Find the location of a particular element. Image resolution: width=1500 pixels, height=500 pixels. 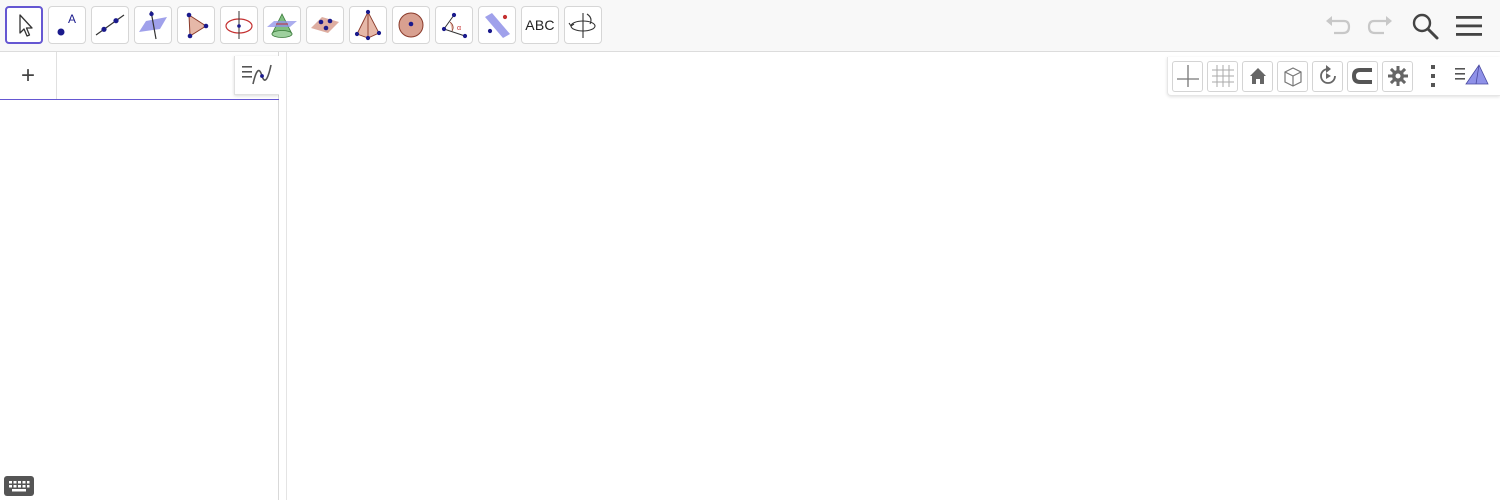

rotate-view-tool-button is located at coordinates (583, 25).